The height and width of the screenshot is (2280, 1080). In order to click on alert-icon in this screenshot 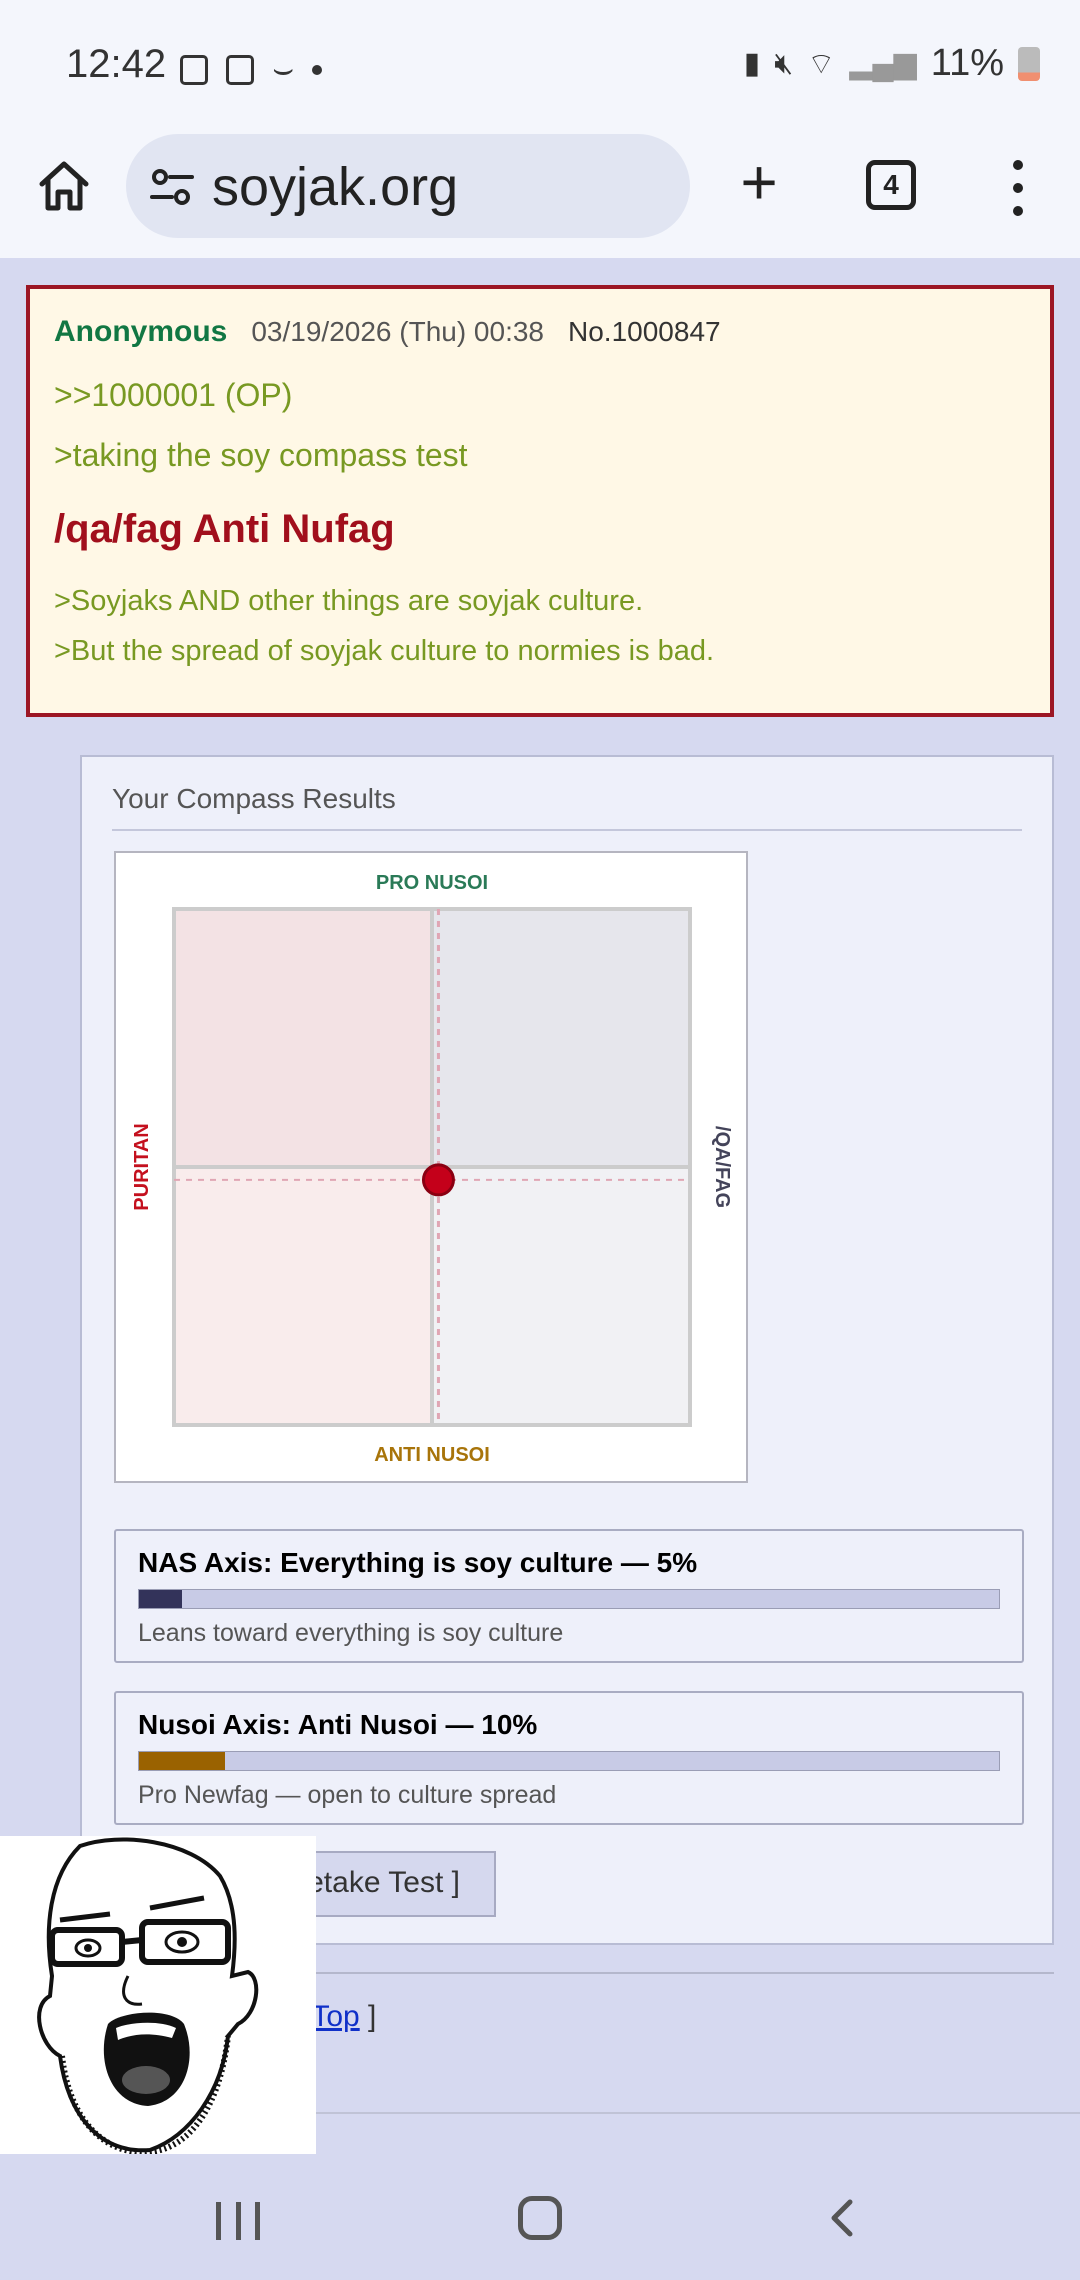, I will do `click(194, 69)`.